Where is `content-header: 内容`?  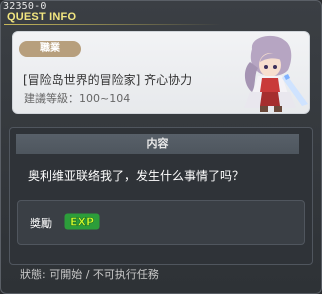 content-header: 内容 is located at coordinates (157, 144).